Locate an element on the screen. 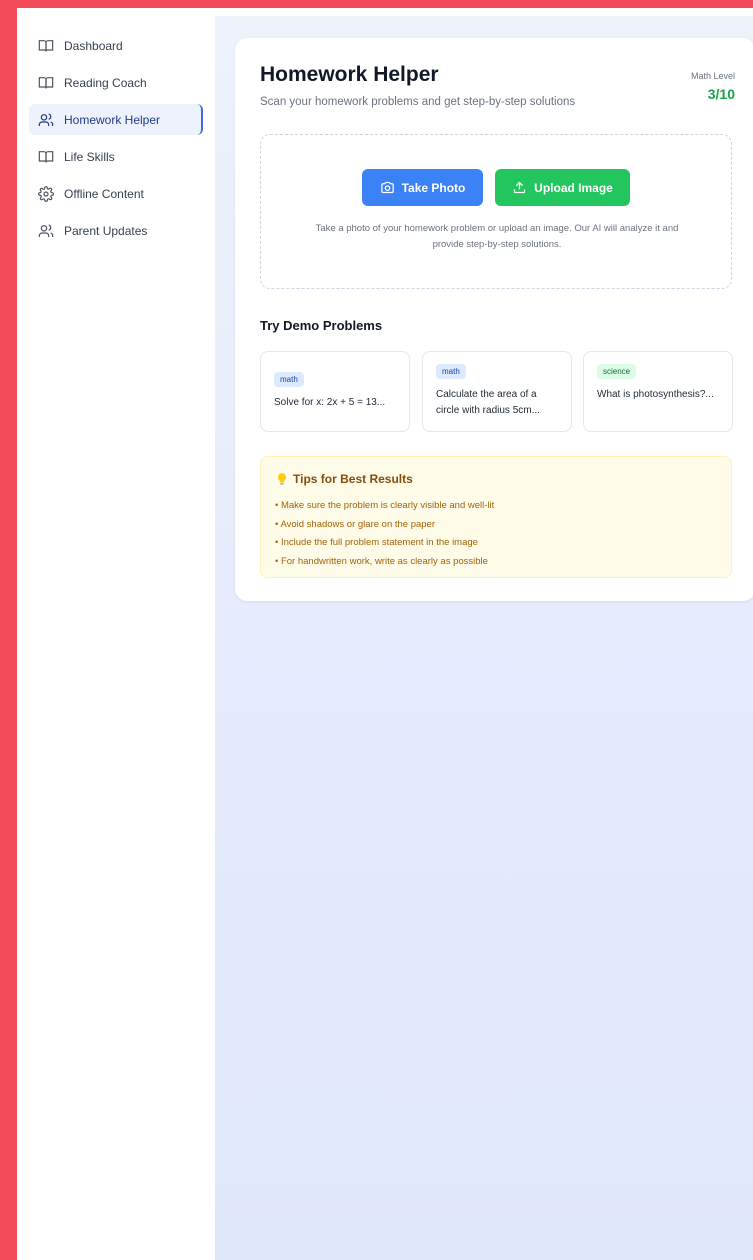  math-level-label: Math Level is located at coordinates (712, 76).